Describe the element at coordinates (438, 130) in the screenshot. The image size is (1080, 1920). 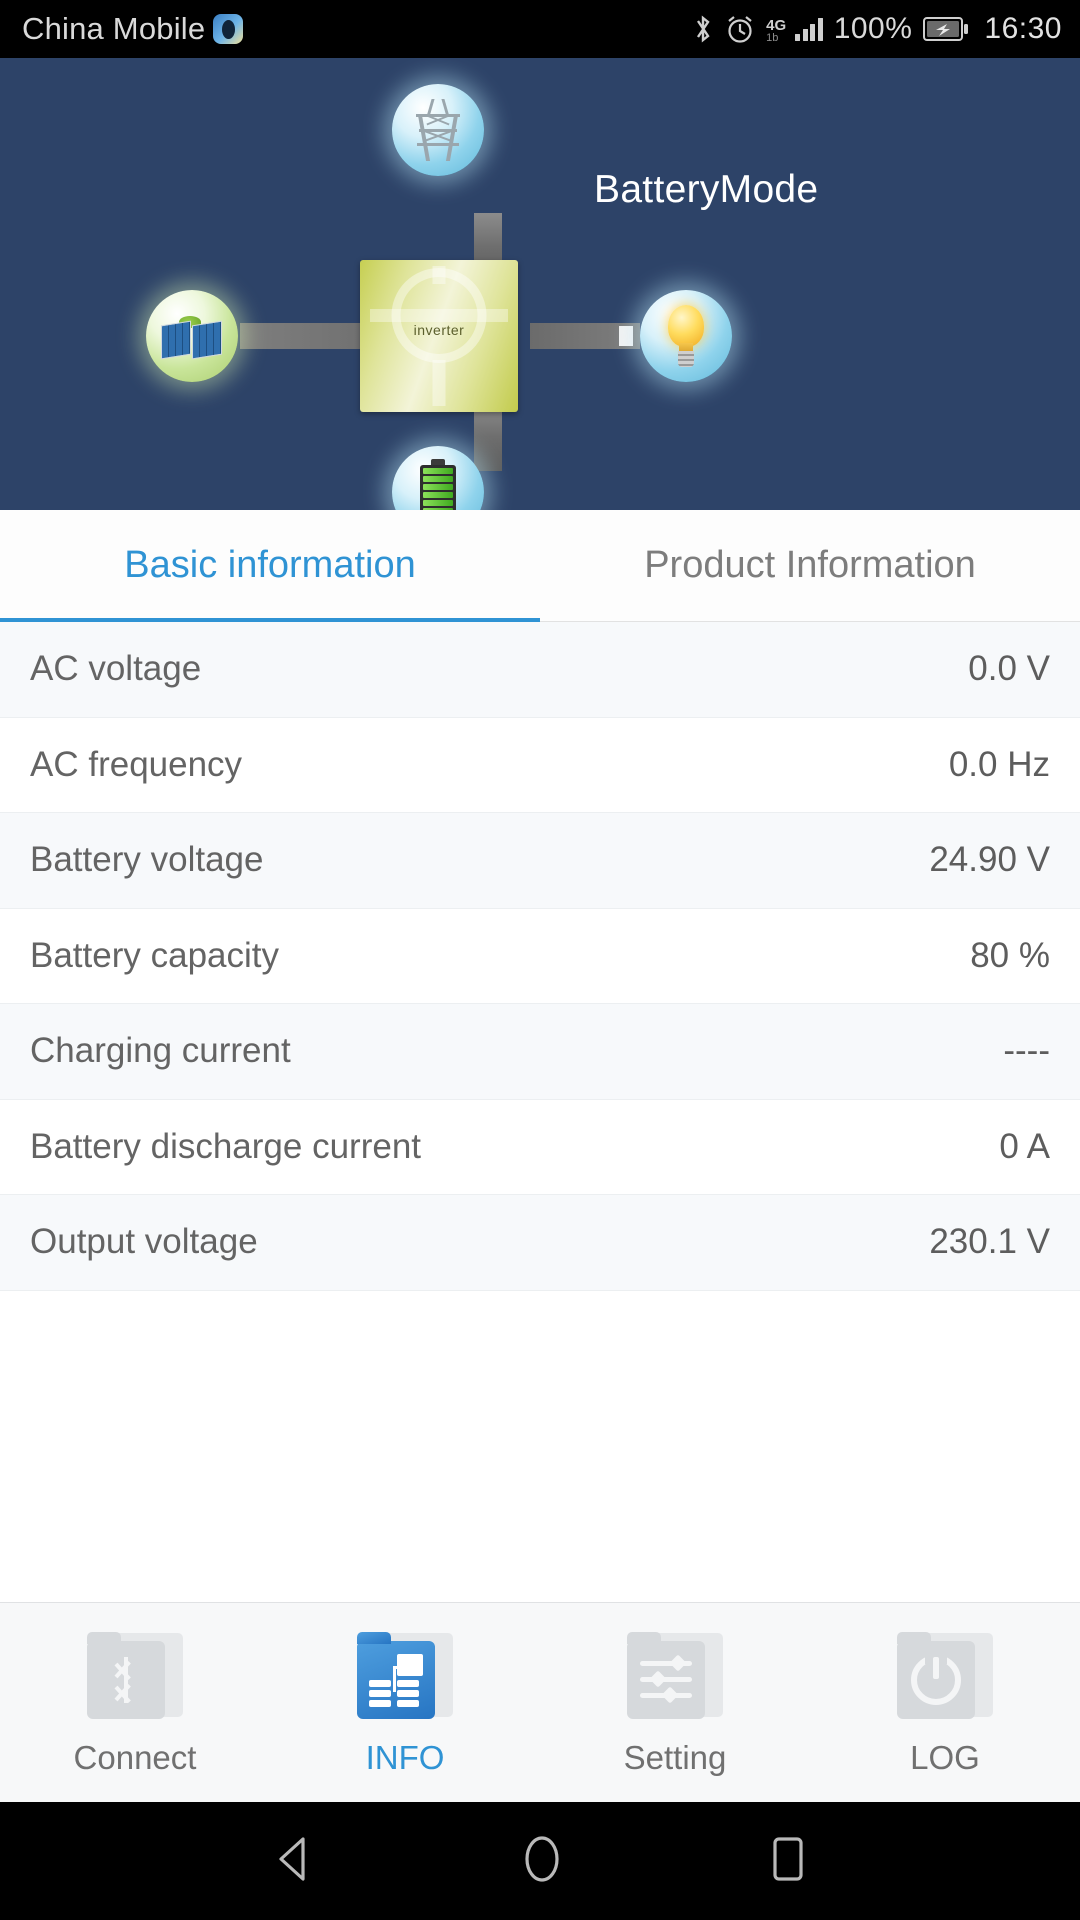
I see `power-grid-tower-icon` at that location.